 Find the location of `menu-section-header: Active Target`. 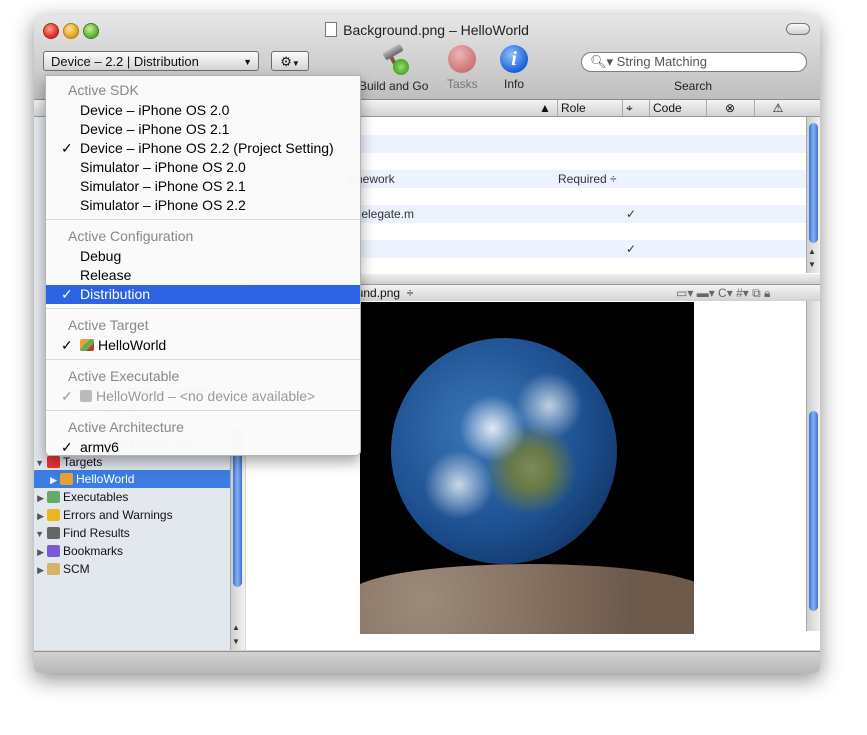

menu-section-header: Active Target is located at coordinates (108, 325).